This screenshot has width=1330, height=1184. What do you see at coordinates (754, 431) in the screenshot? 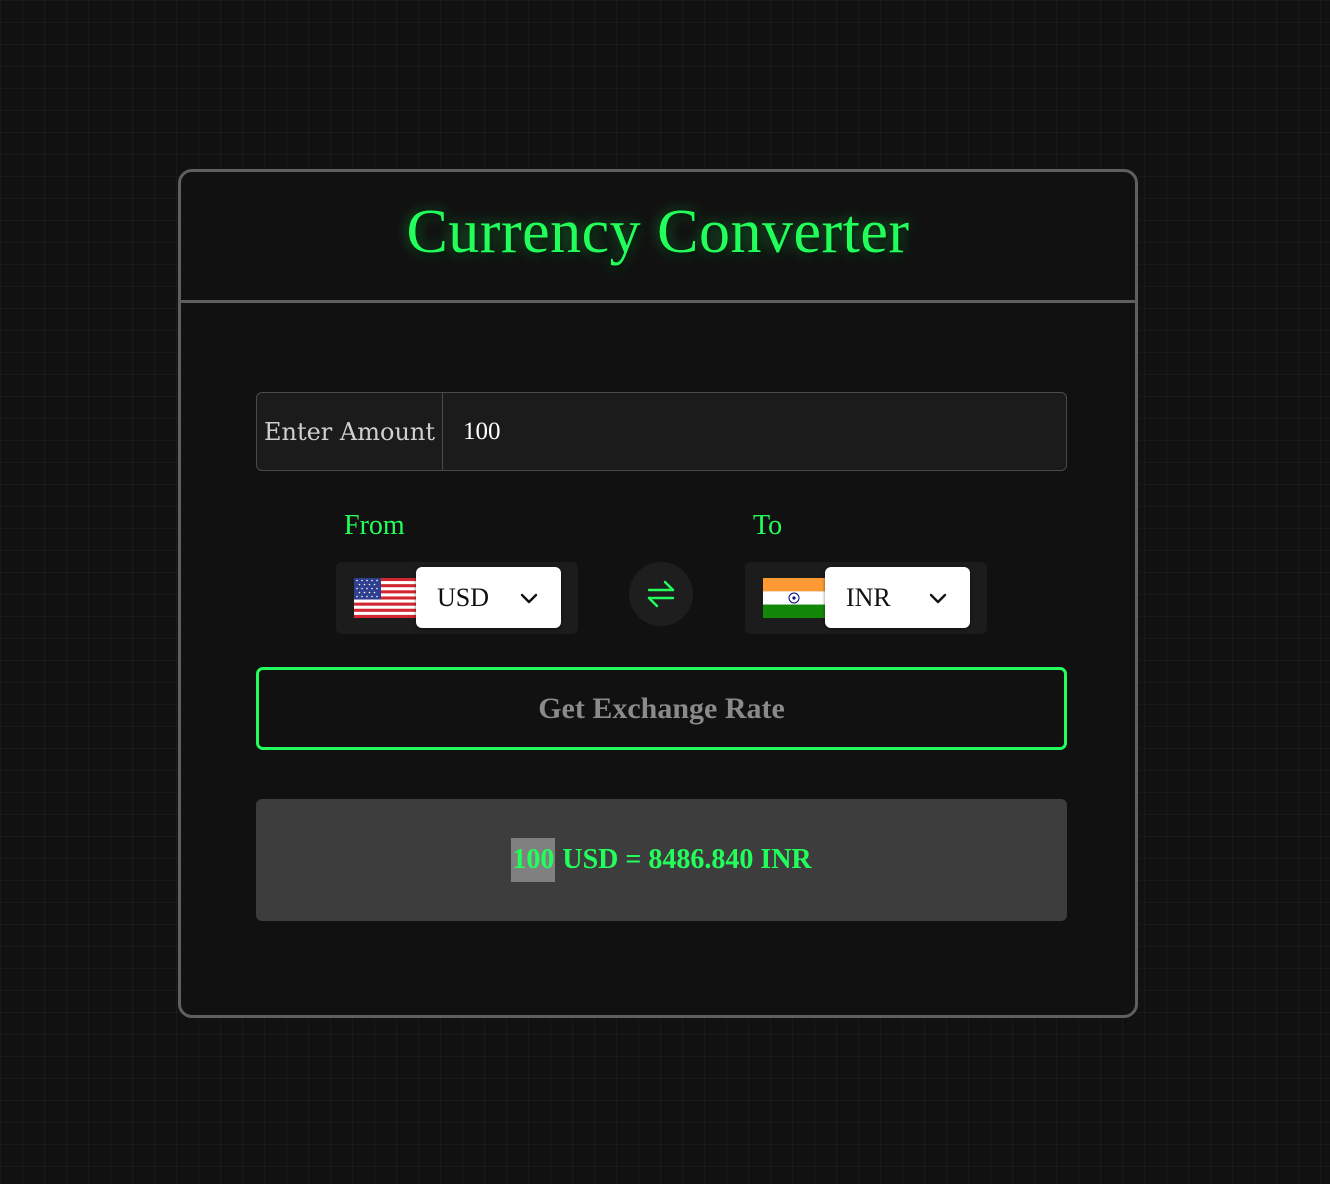
I see `amount-input` at bounding box center [754, 431].